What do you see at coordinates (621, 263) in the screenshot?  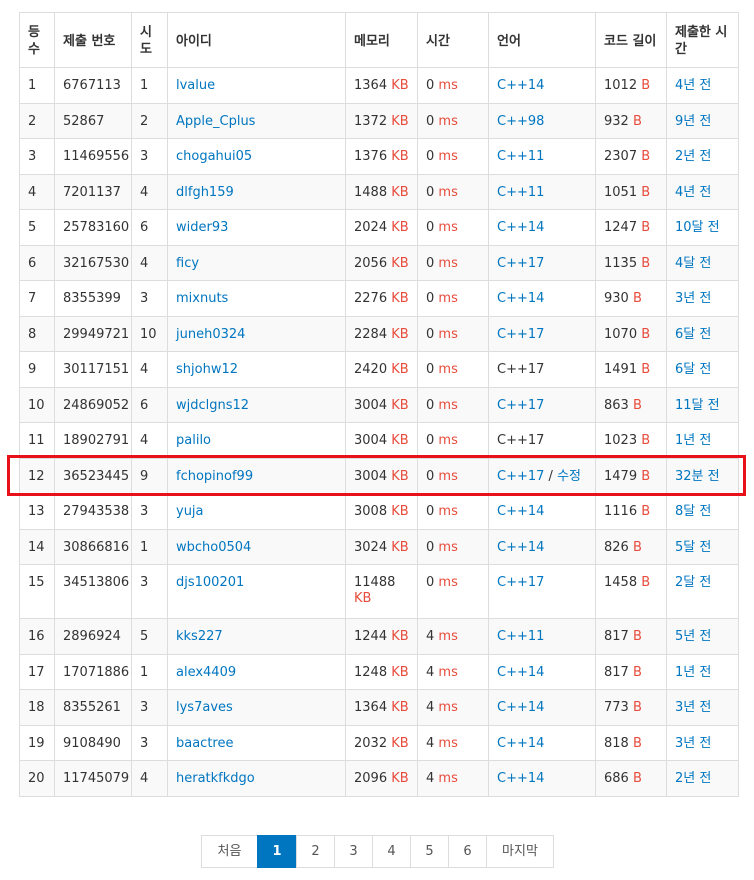 I see `code-length-value: 1135` at bounding box center [621, 263].